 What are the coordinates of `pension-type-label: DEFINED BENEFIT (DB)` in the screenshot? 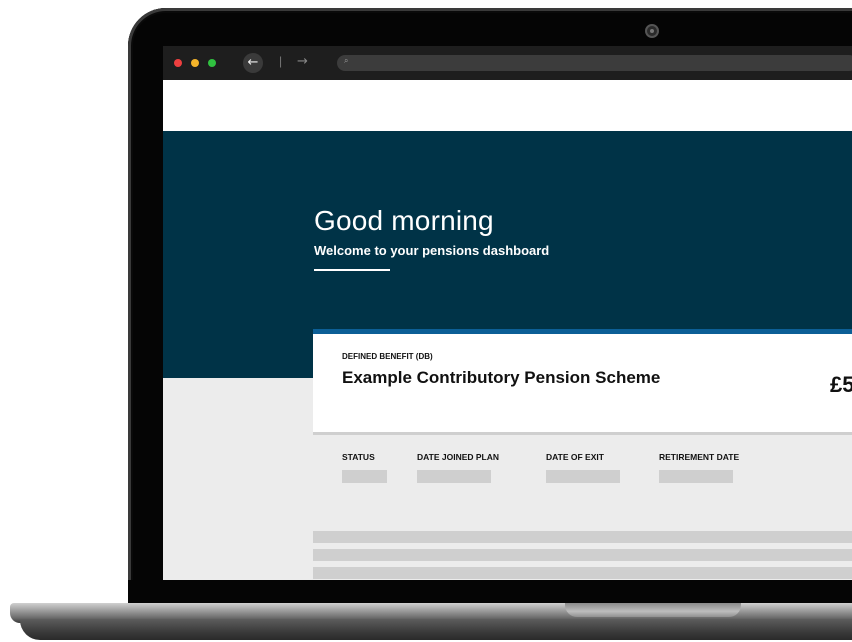 It's located at (387, 356).